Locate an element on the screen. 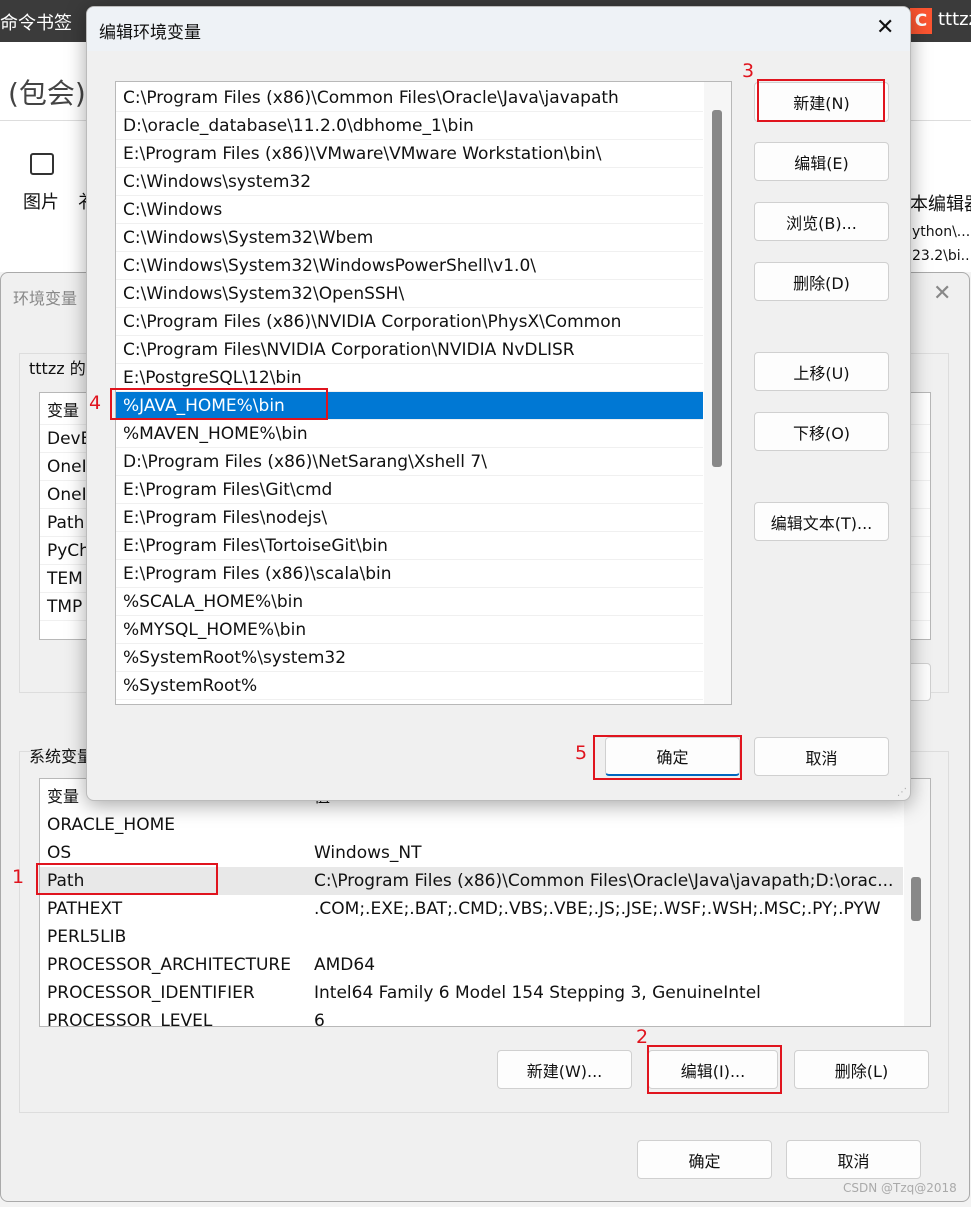 The height and width of the screenshot is (1207, 971). annotation-3: 3 is located at coordinates (748, 71).